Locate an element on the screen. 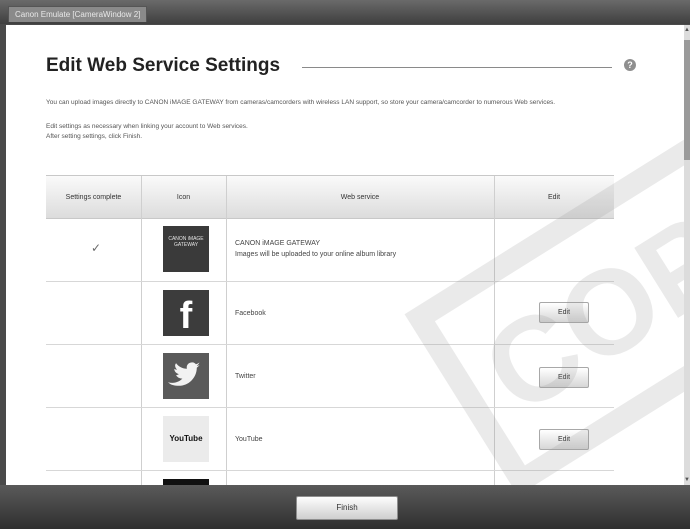  service-name-canon: CANON iMAGE GATEWAY is located at coordinates (278, 243).